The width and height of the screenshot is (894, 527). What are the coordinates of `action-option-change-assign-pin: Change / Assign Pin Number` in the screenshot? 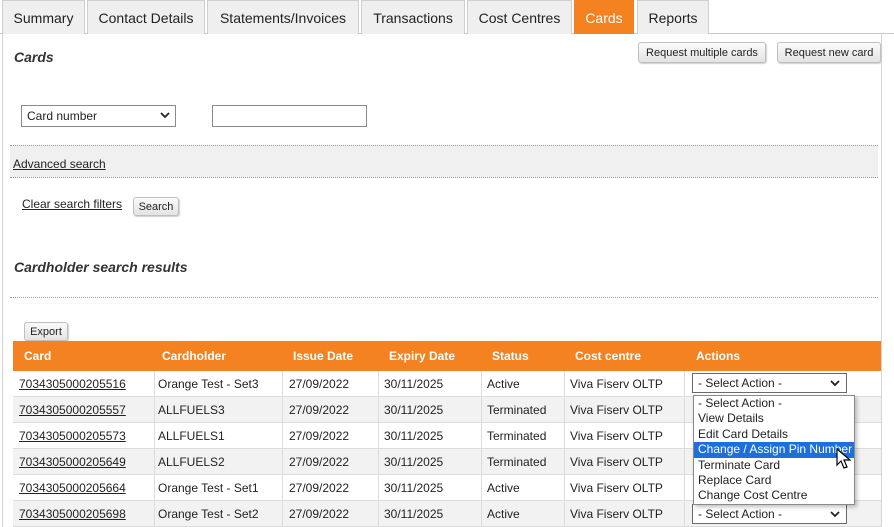 It's located at (774, 450).